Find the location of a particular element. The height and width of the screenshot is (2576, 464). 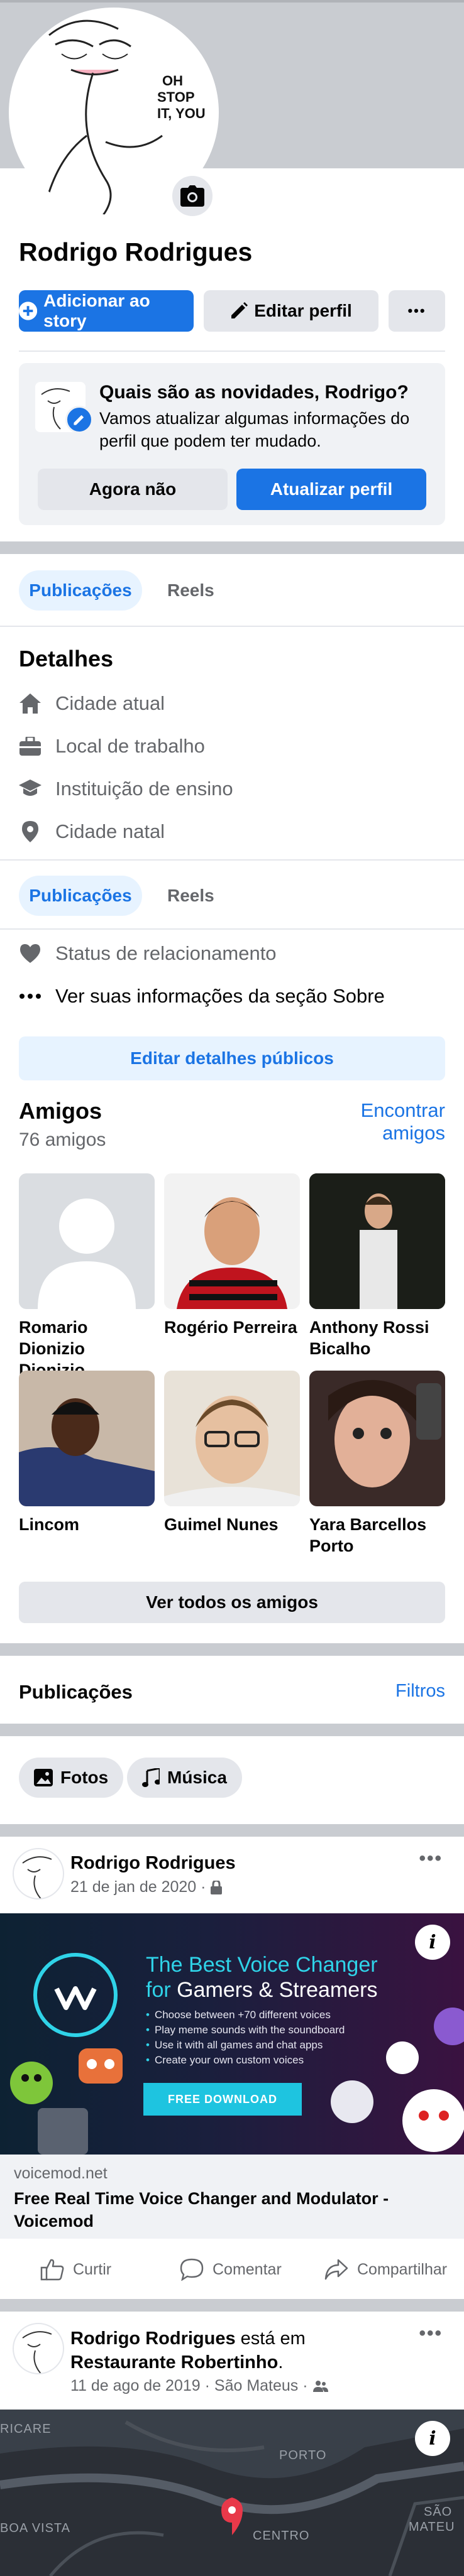

detail-workplace: Local de trabalho is located at coordinates (112, 746).